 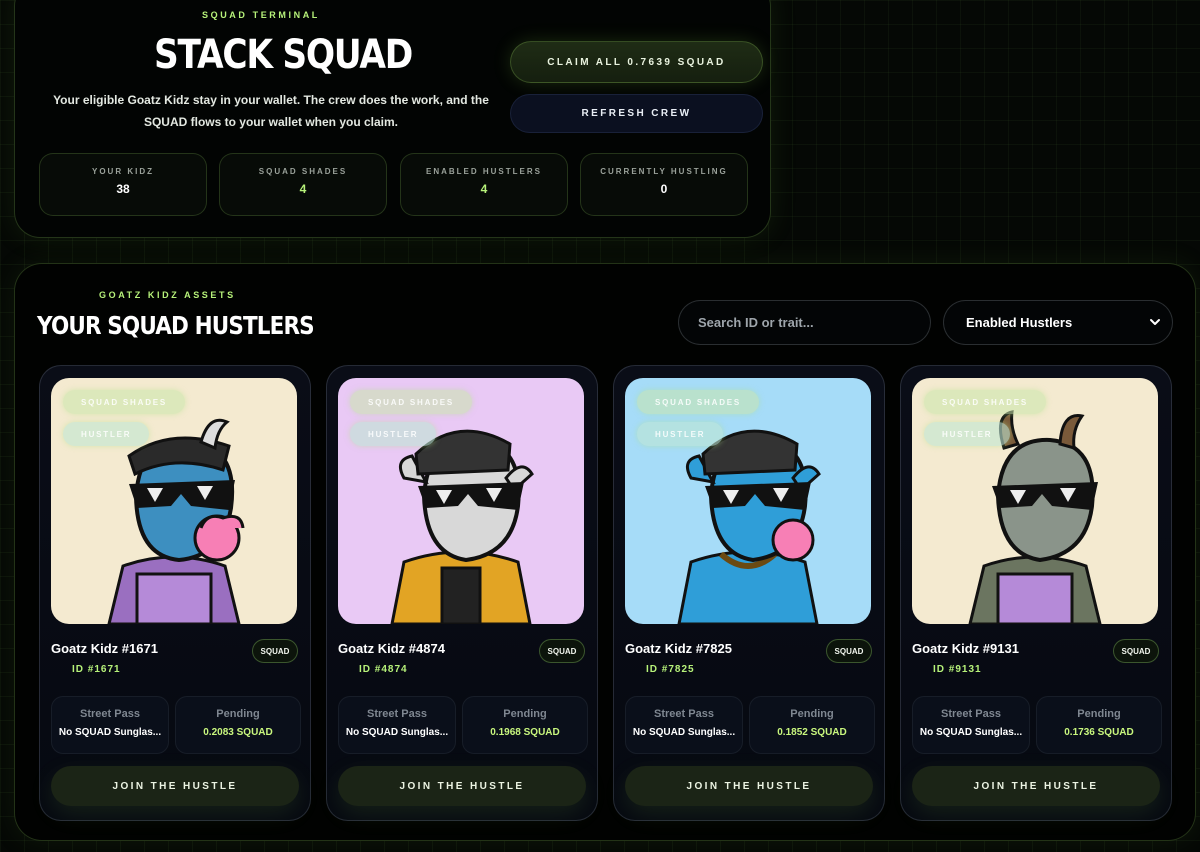 I want to click on pending-value: 0.1736 SQUAD, so click(x=1099, y=732).